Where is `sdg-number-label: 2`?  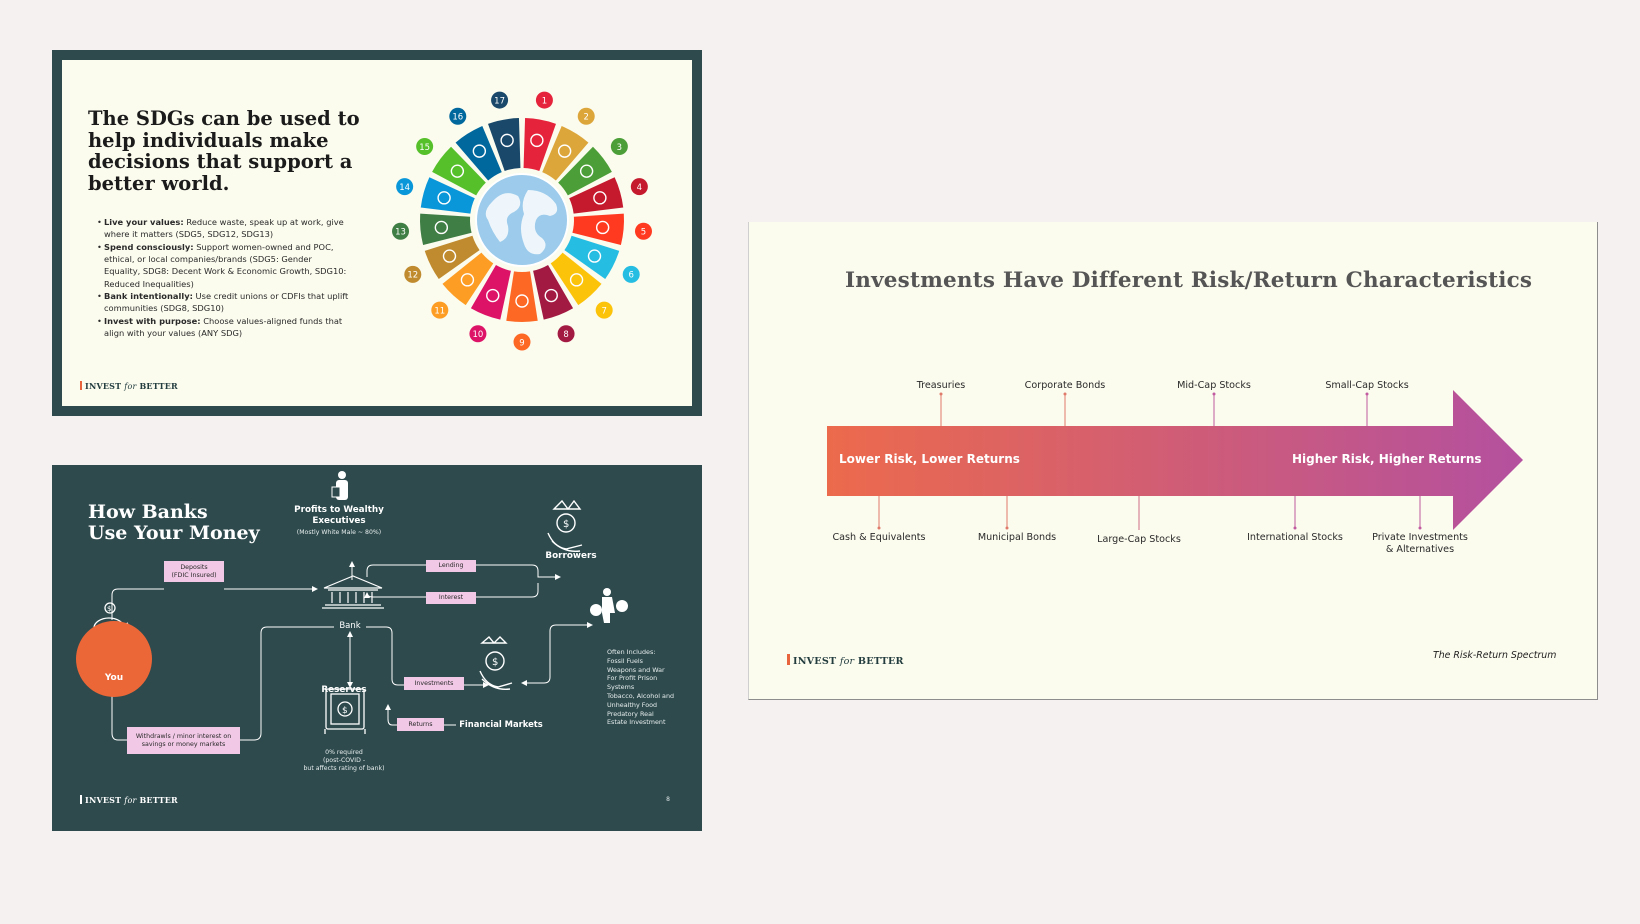
sdg-number-label: 2 is located at coordinates (586, 118).